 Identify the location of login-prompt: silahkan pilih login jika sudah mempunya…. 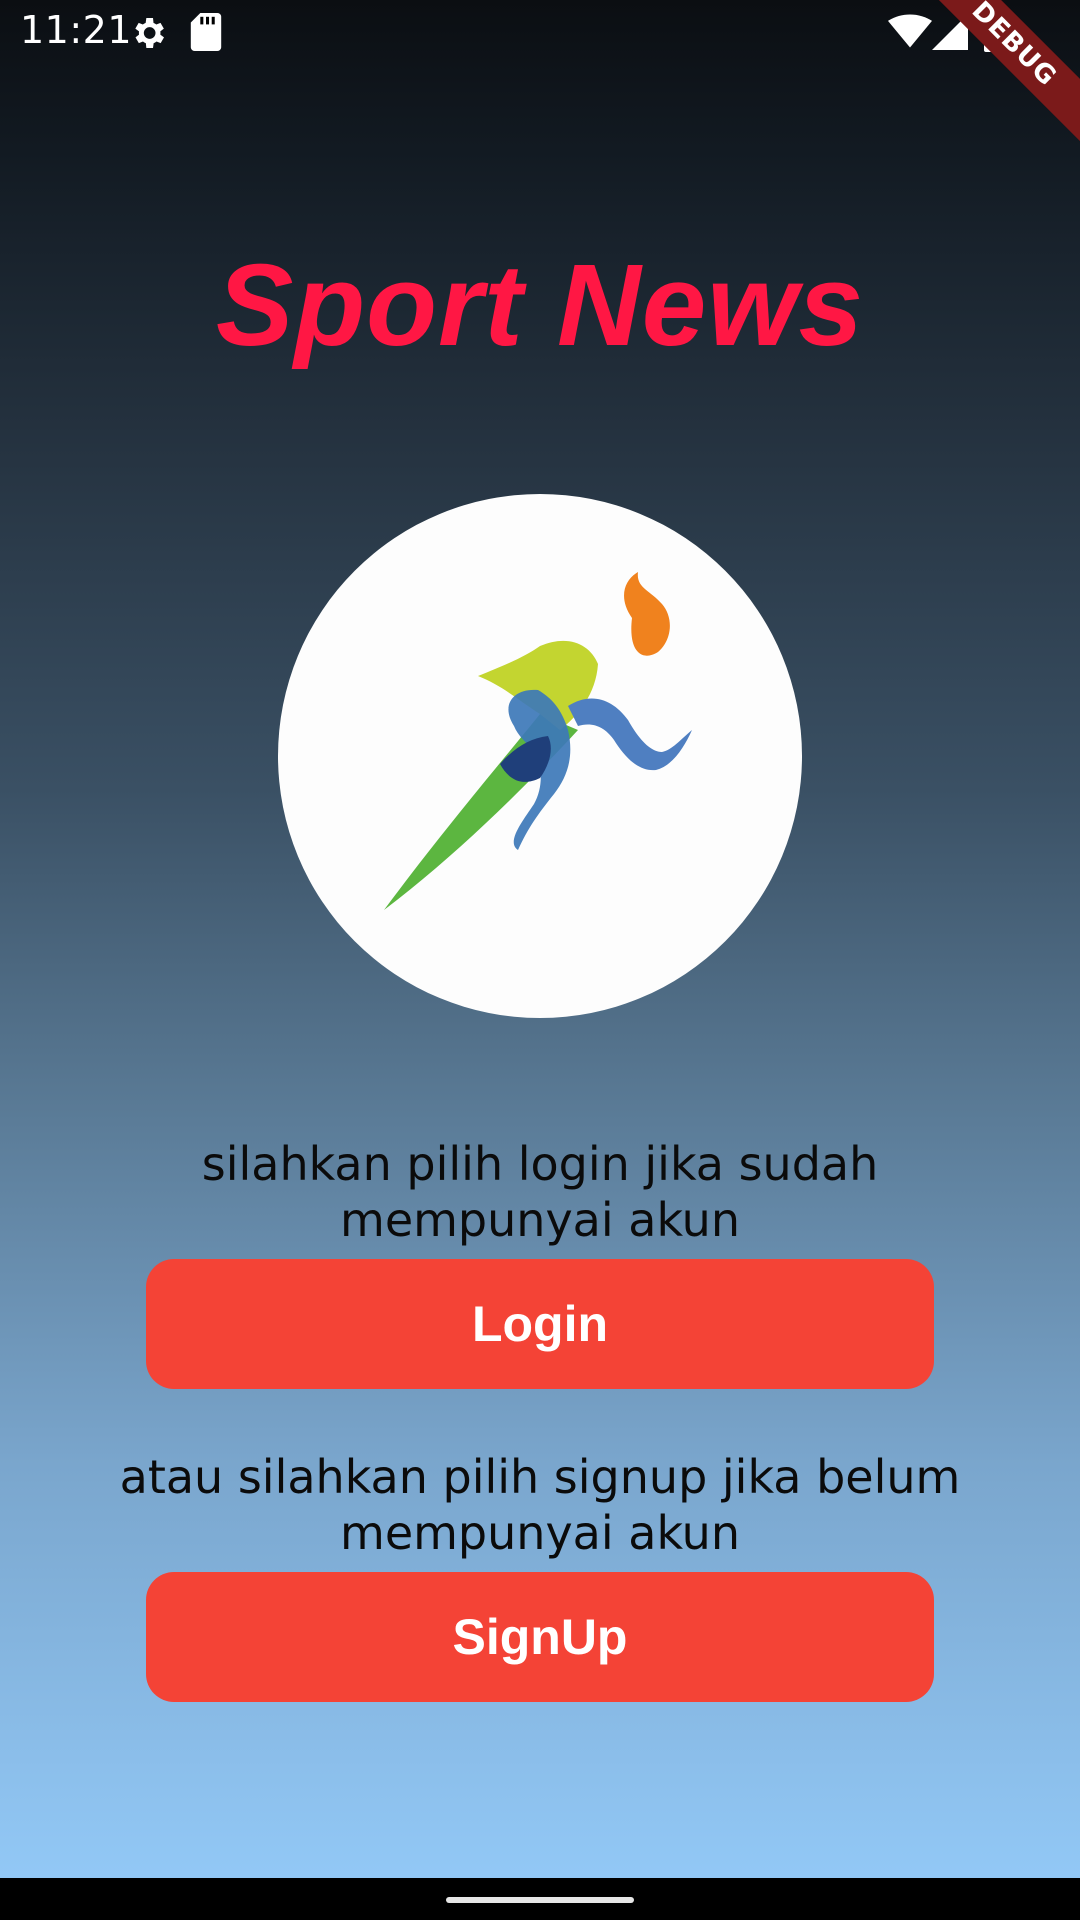
(540, 1192).